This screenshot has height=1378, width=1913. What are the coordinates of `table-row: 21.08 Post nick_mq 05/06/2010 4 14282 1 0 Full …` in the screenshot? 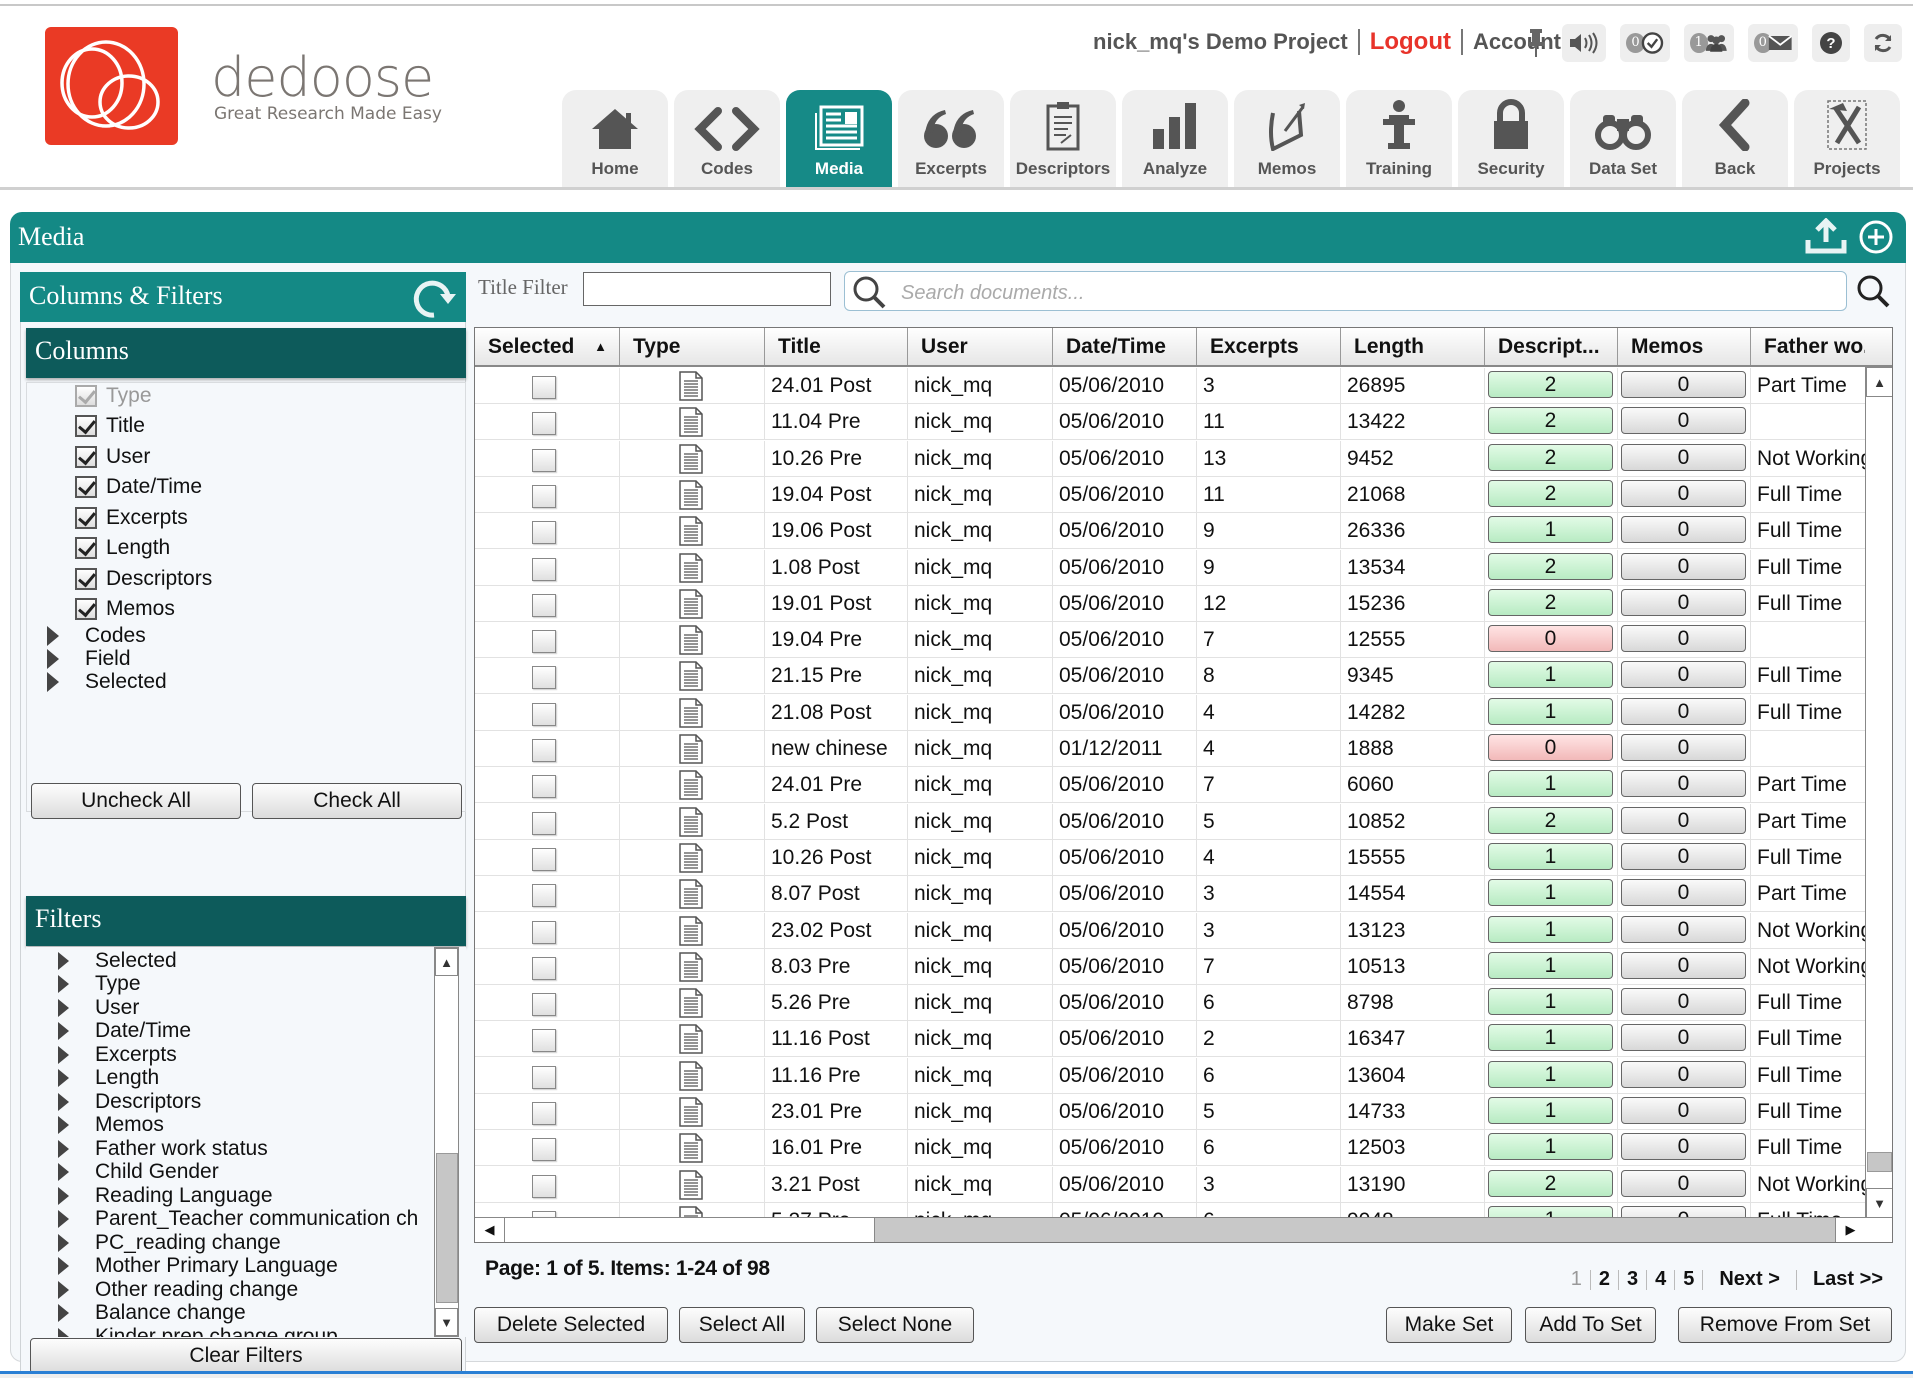 It's located at (1170, 712).